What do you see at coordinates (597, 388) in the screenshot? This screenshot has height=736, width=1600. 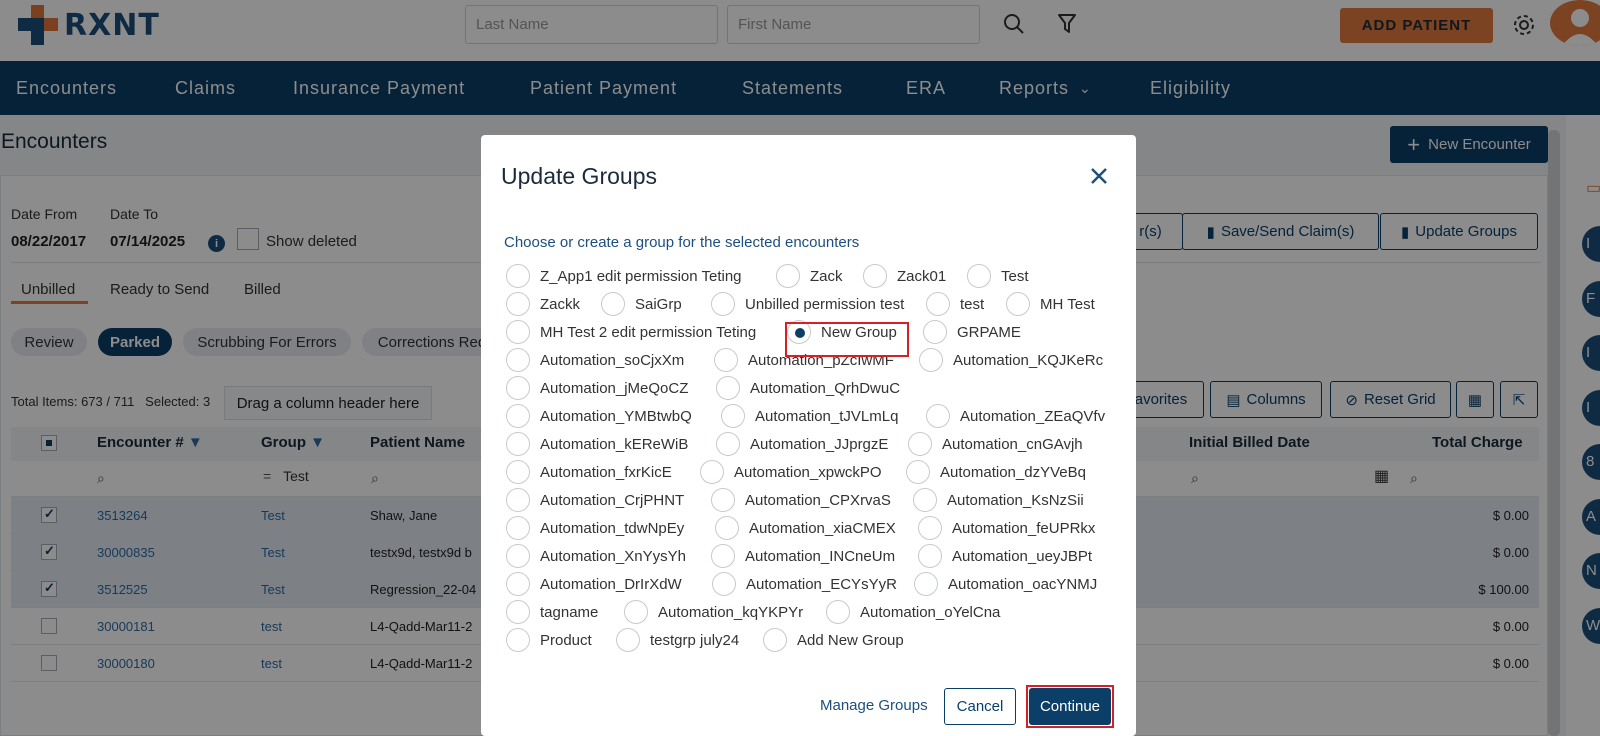 I see `group-option: Automation_jMeQoCZ` at bounding box center [597, 388].